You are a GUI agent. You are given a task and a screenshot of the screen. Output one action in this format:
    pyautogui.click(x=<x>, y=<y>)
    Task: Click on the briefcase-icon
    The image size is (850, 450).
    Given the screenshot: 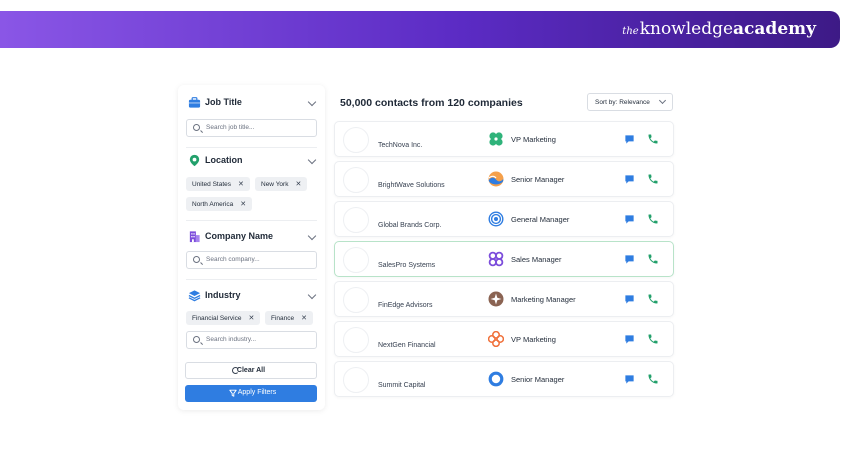 What is the action you would take?
    pyautogui.click(x=194, y=102)
    